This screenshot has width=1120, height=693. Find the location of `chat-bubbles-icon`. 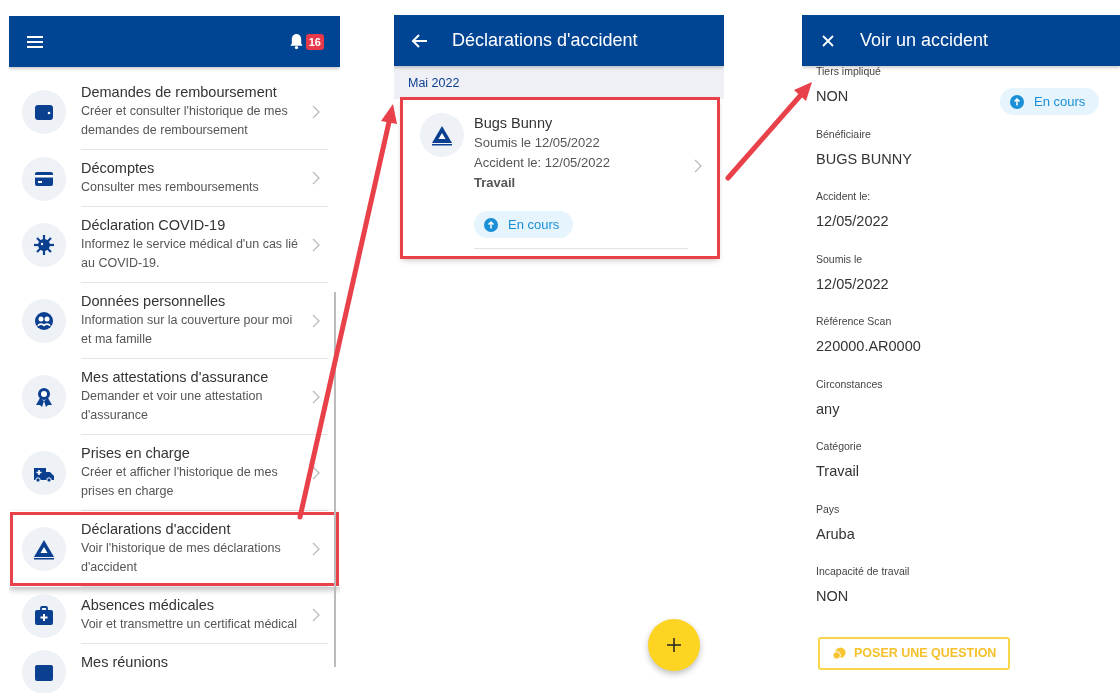

chat-bubbles-icon is located at coordinates (839, 653).